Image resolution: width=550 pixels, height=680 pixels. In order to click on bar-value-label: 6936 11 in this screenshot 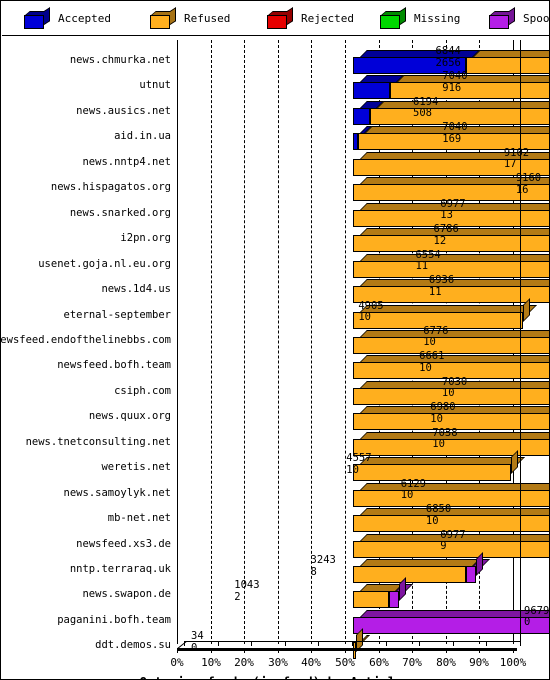, I will do `click(441, 286)`.